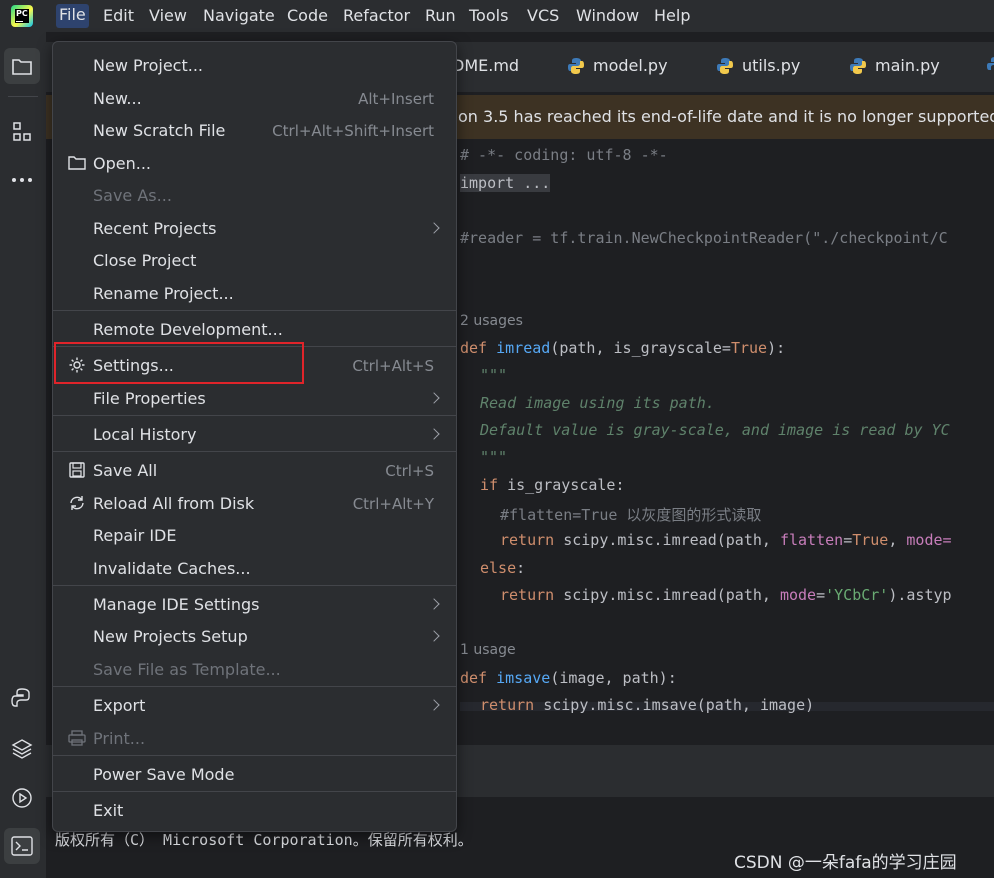  I want to click on menu-refactor: Refactor, so click(376, 15).